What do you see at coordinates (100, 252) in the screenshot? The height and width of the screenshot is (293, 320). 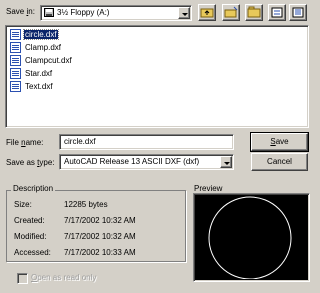 I see `accessed-value: 7/17/2002 10:33 AM` at bounding box center [100, 252].